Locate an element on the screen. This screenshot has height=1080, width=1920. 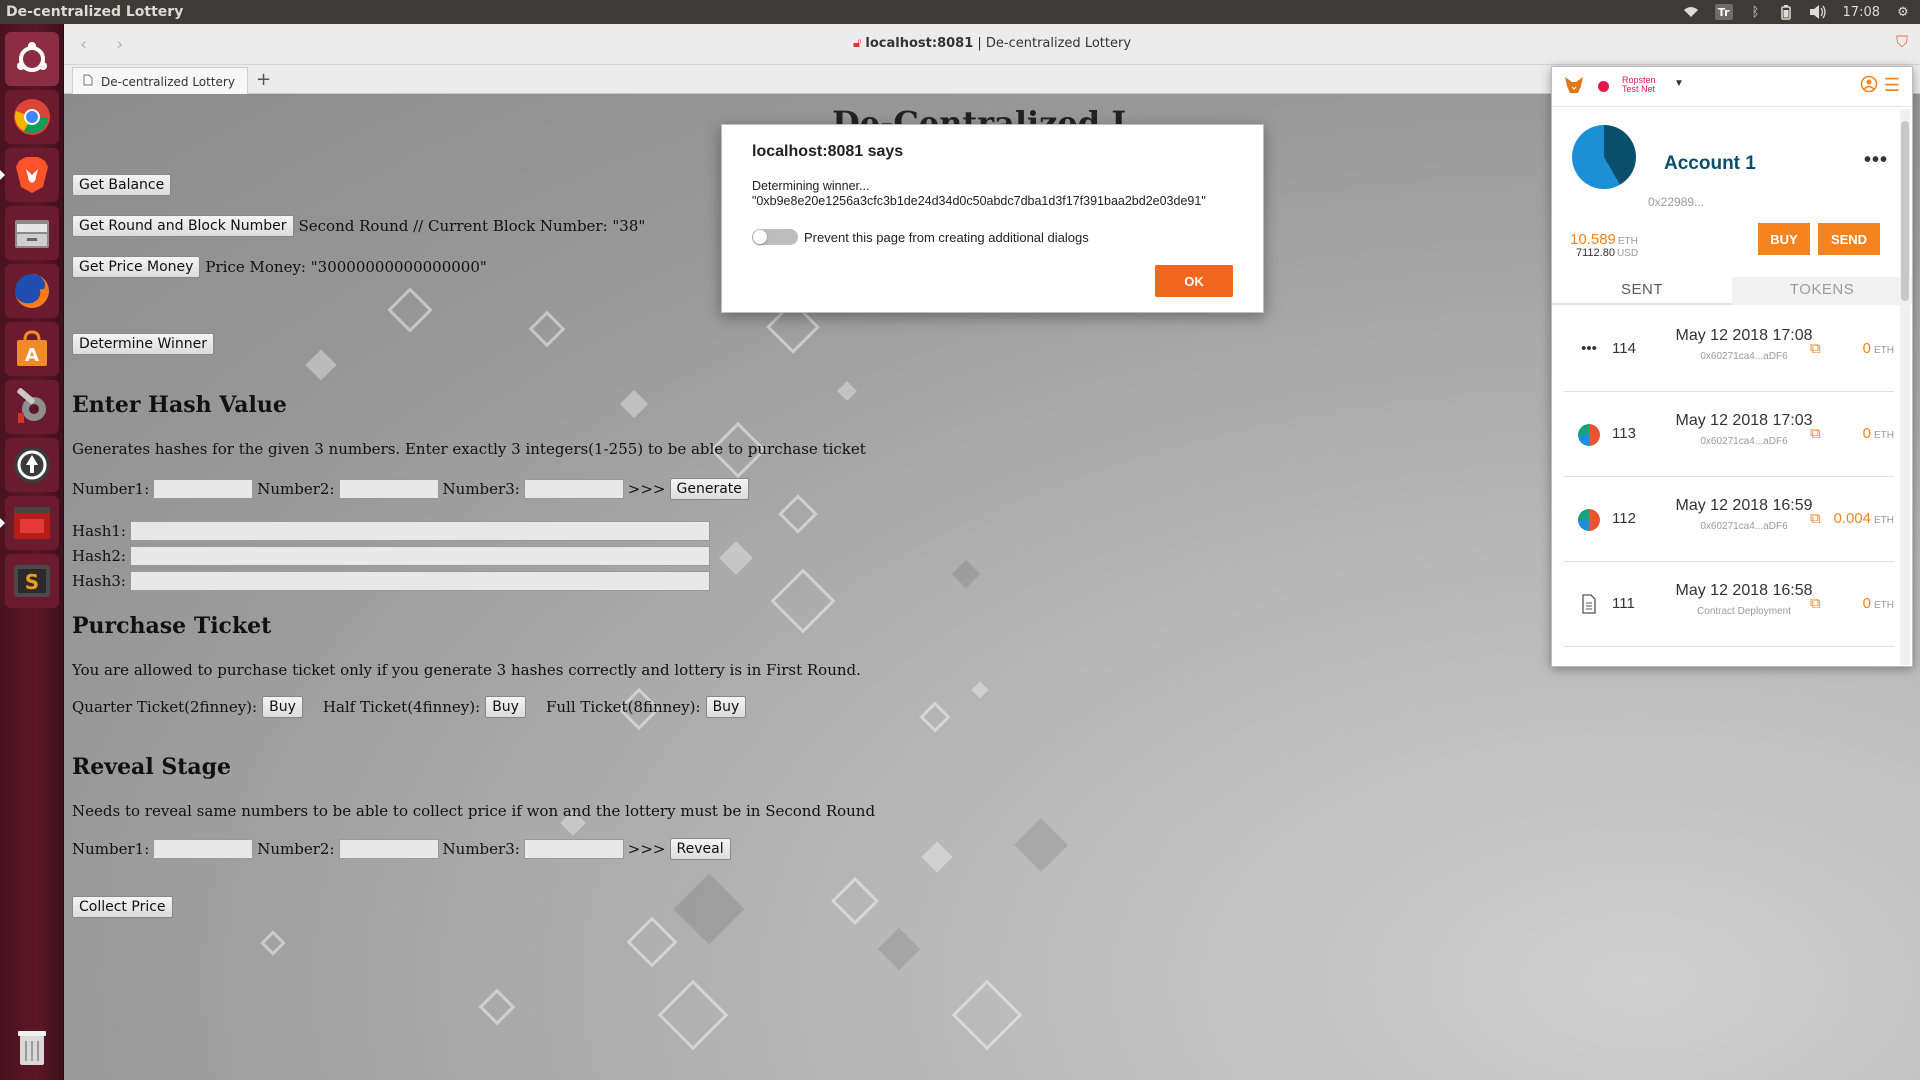
new-tab-button: + is located at coordinates (263, 79).